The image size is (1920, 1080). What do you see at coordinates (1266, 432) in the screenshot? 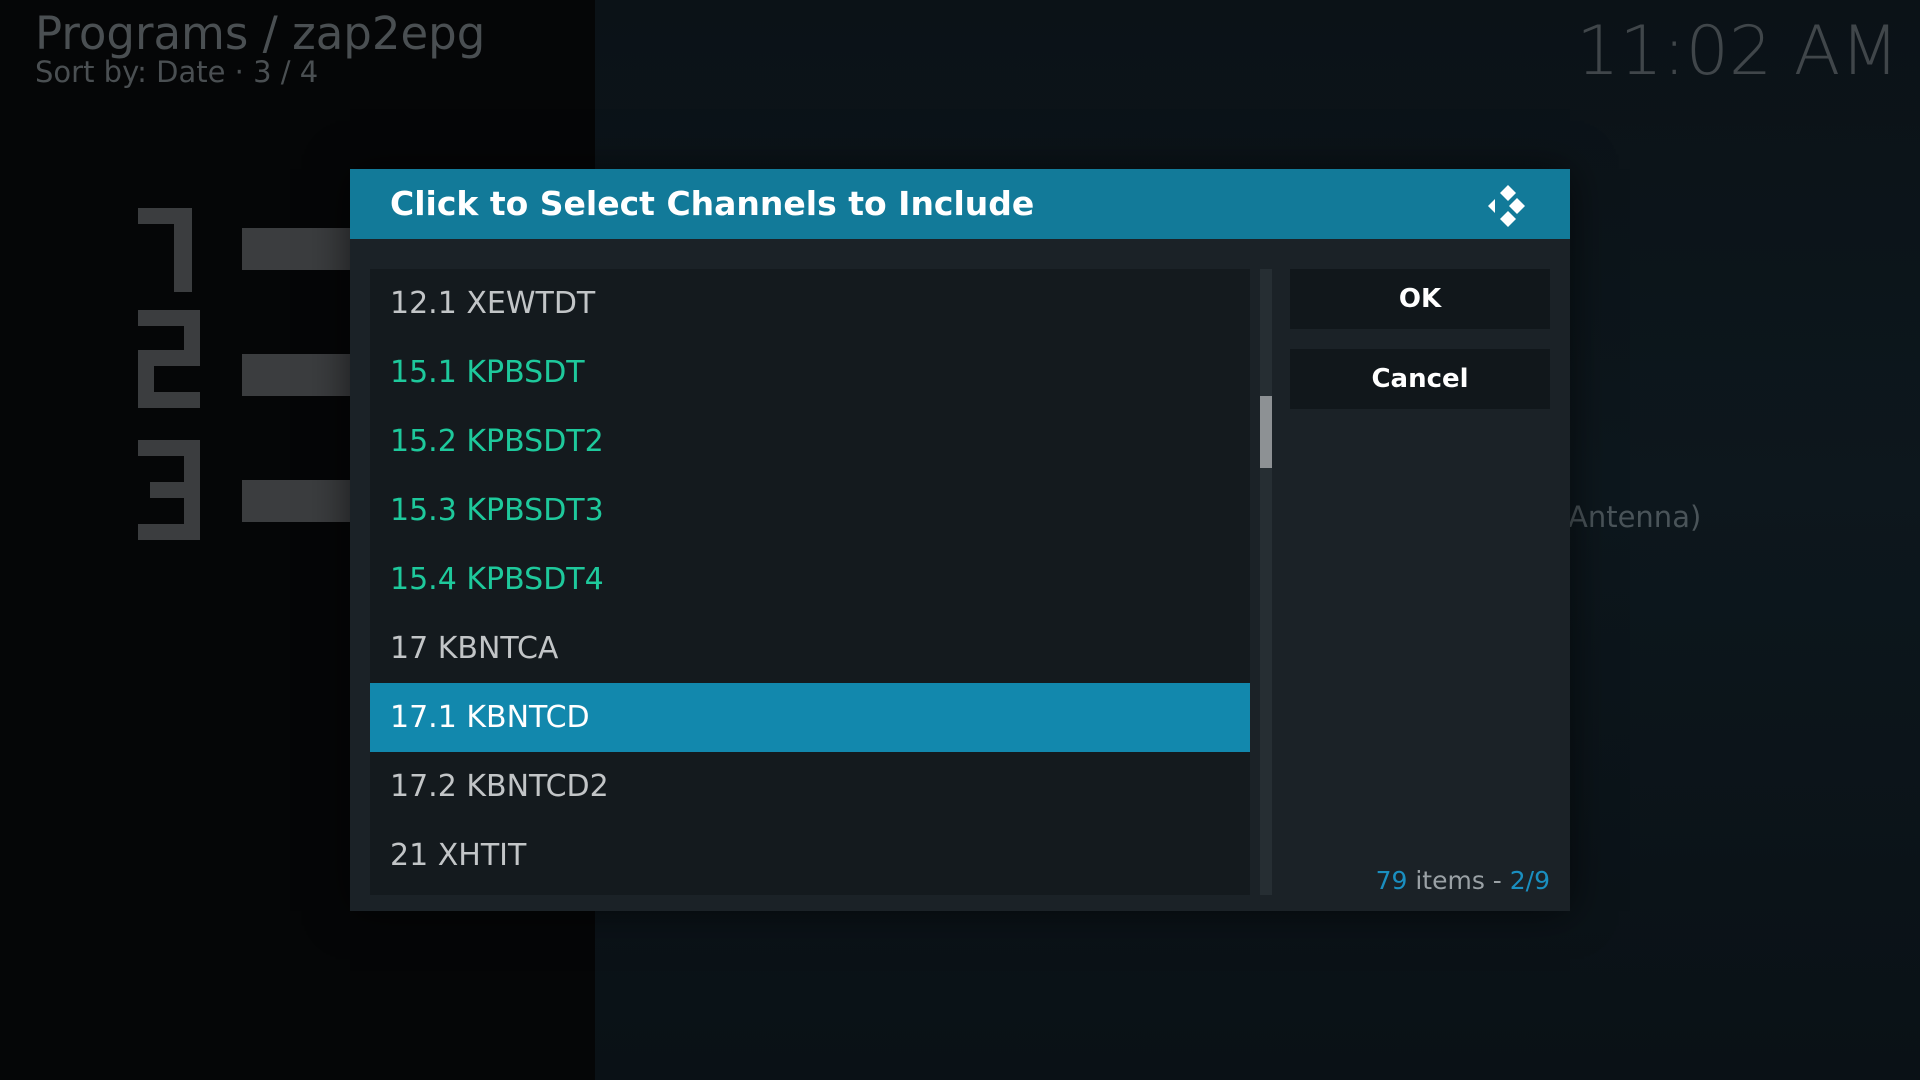
I see `scrollbar-thumb` at bounding box center [1266, 432].